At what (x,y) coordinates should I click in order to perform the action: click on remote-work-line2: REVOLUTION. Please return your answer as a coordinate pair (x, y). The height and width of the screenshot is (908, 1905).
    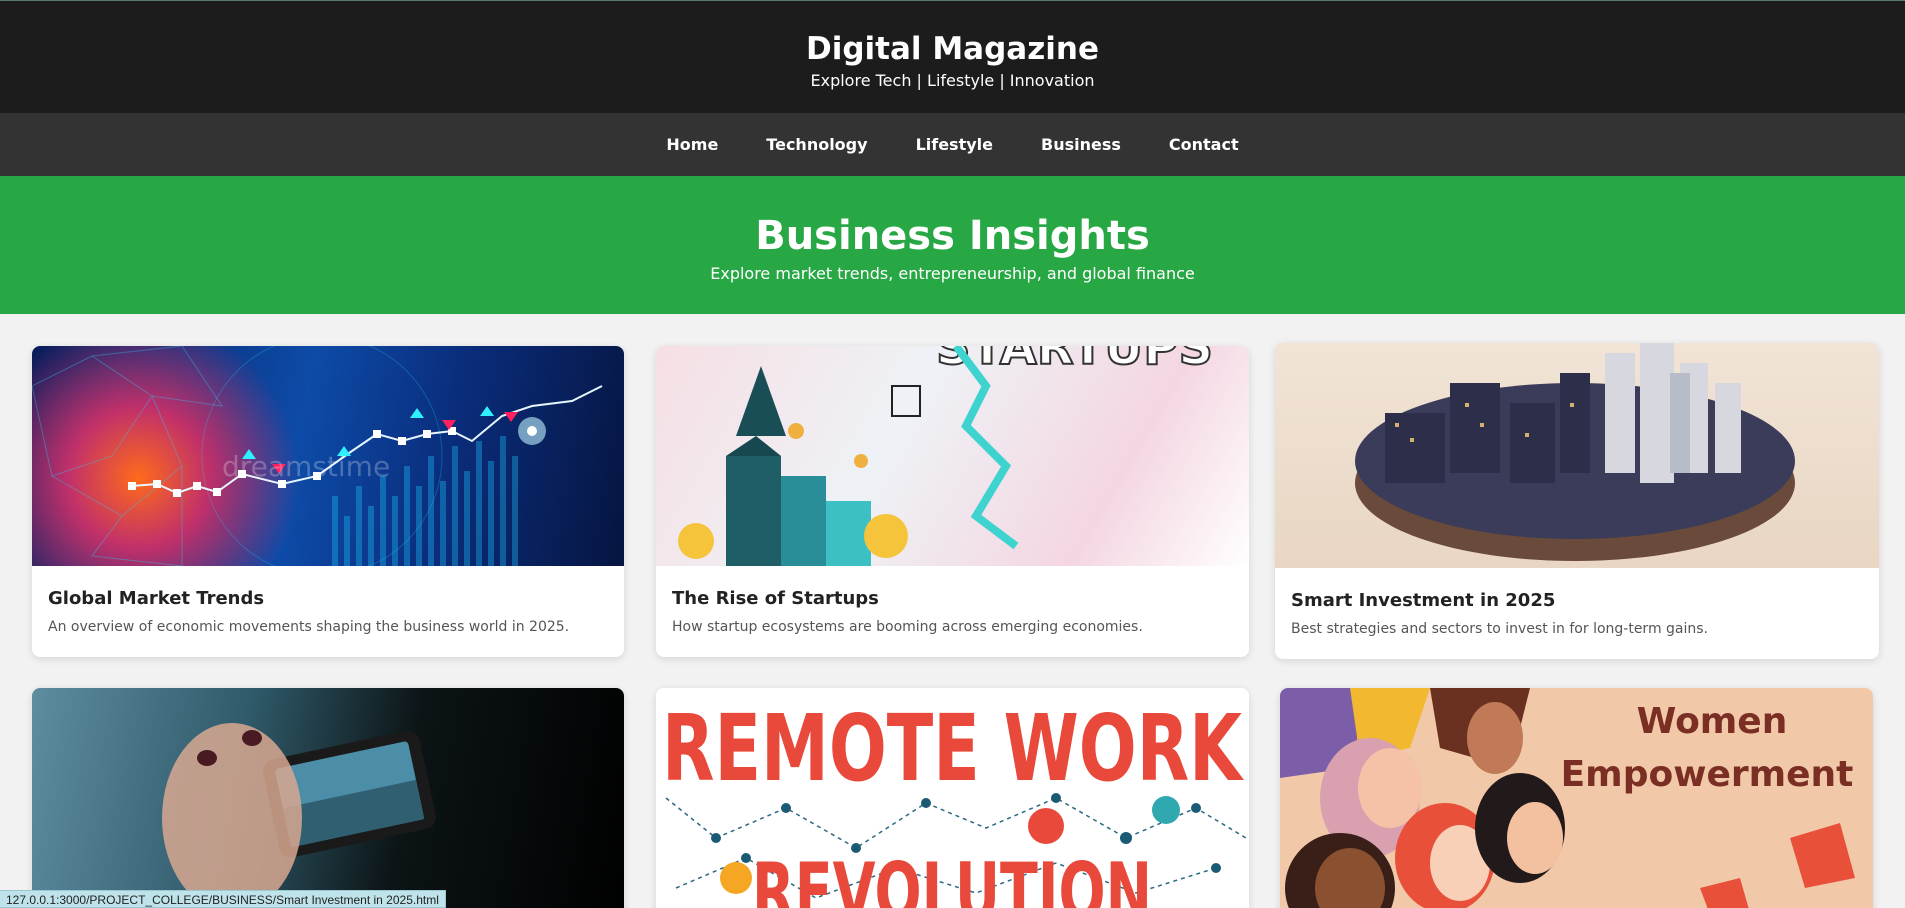
    Looking at the image, I should click on (952, 877).